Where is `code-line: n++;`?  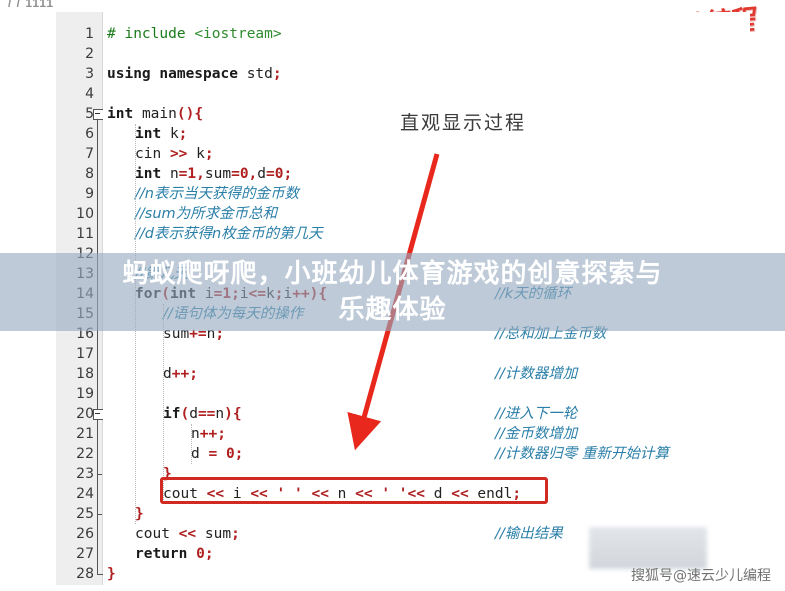 code-line: n++; is located at coordinates (164, 434).